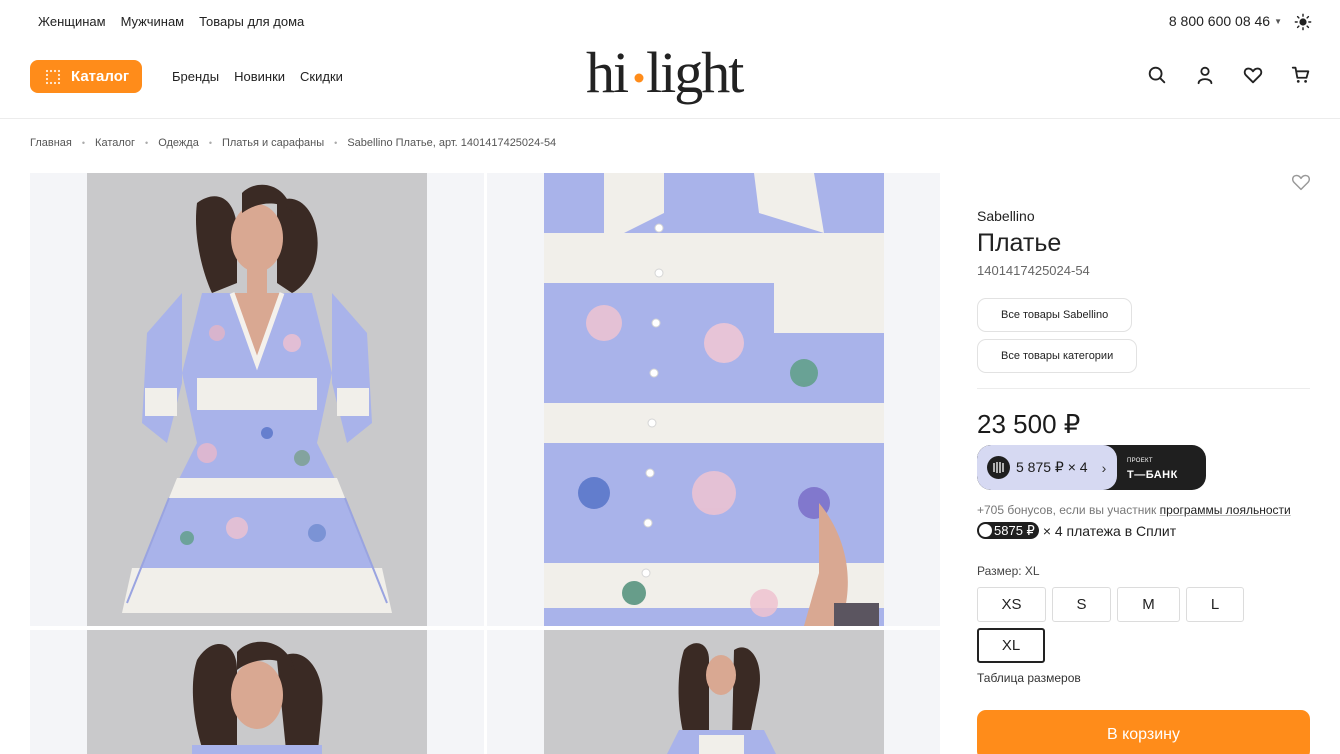  I want to click on tbank-logo-icon, so click(998, 467).